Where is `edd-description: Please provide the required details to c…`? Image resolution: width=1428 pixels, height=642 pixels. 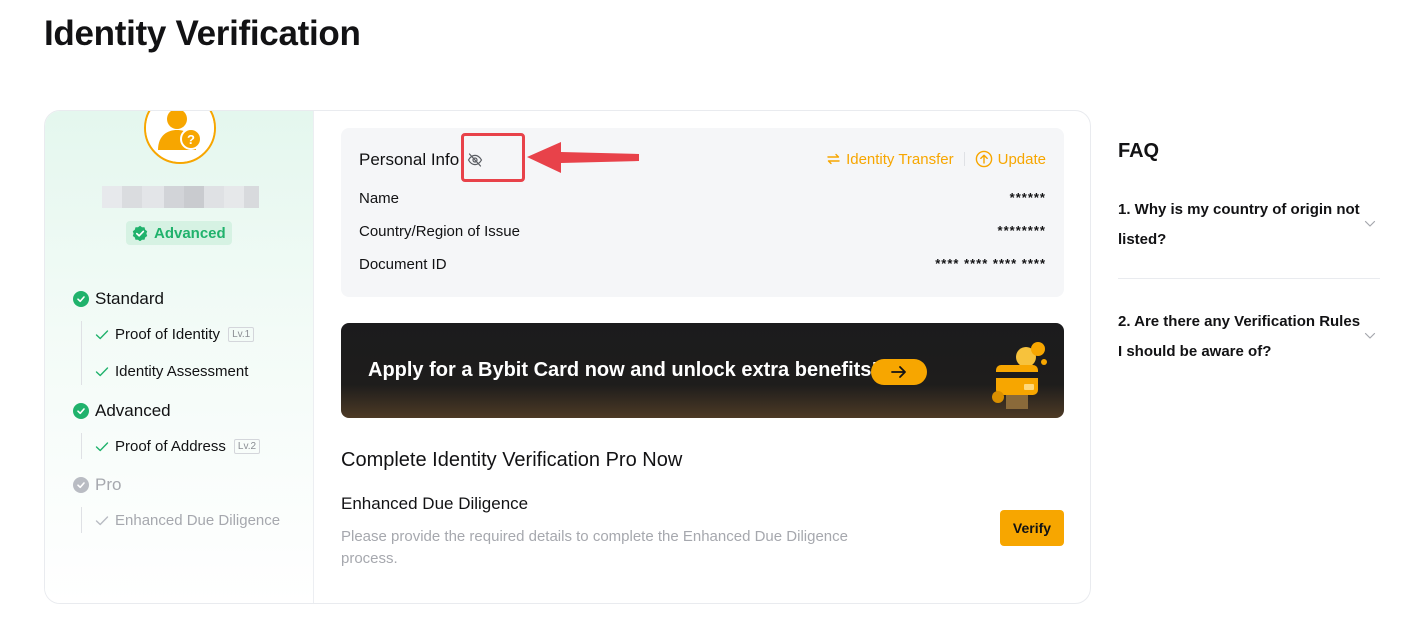
edd-description: Please provide the required details to c… is located at coordinates (594, 547).